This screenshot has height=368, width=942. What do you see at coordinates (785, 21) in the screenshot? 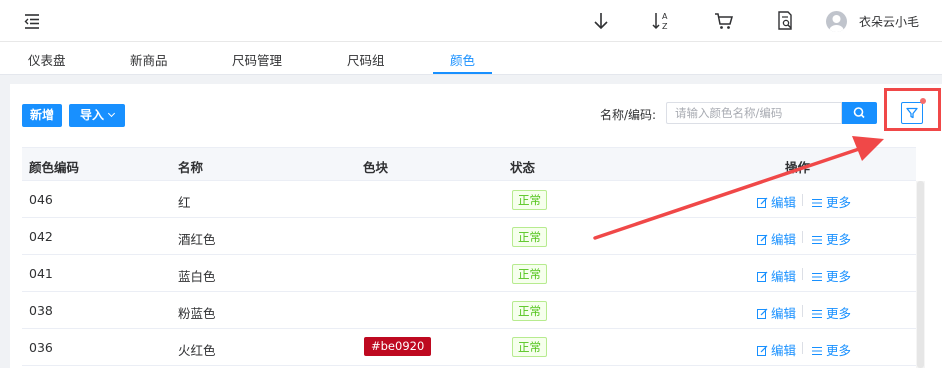
I see `document-search-icon` at bounding box center [785, 21].